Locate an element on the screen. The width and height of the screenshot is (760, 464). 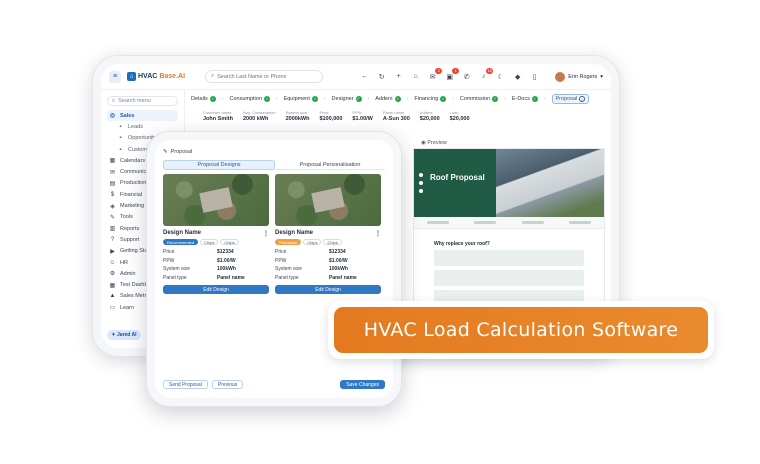
chip: Promotion is located at coordinates (288, 242).